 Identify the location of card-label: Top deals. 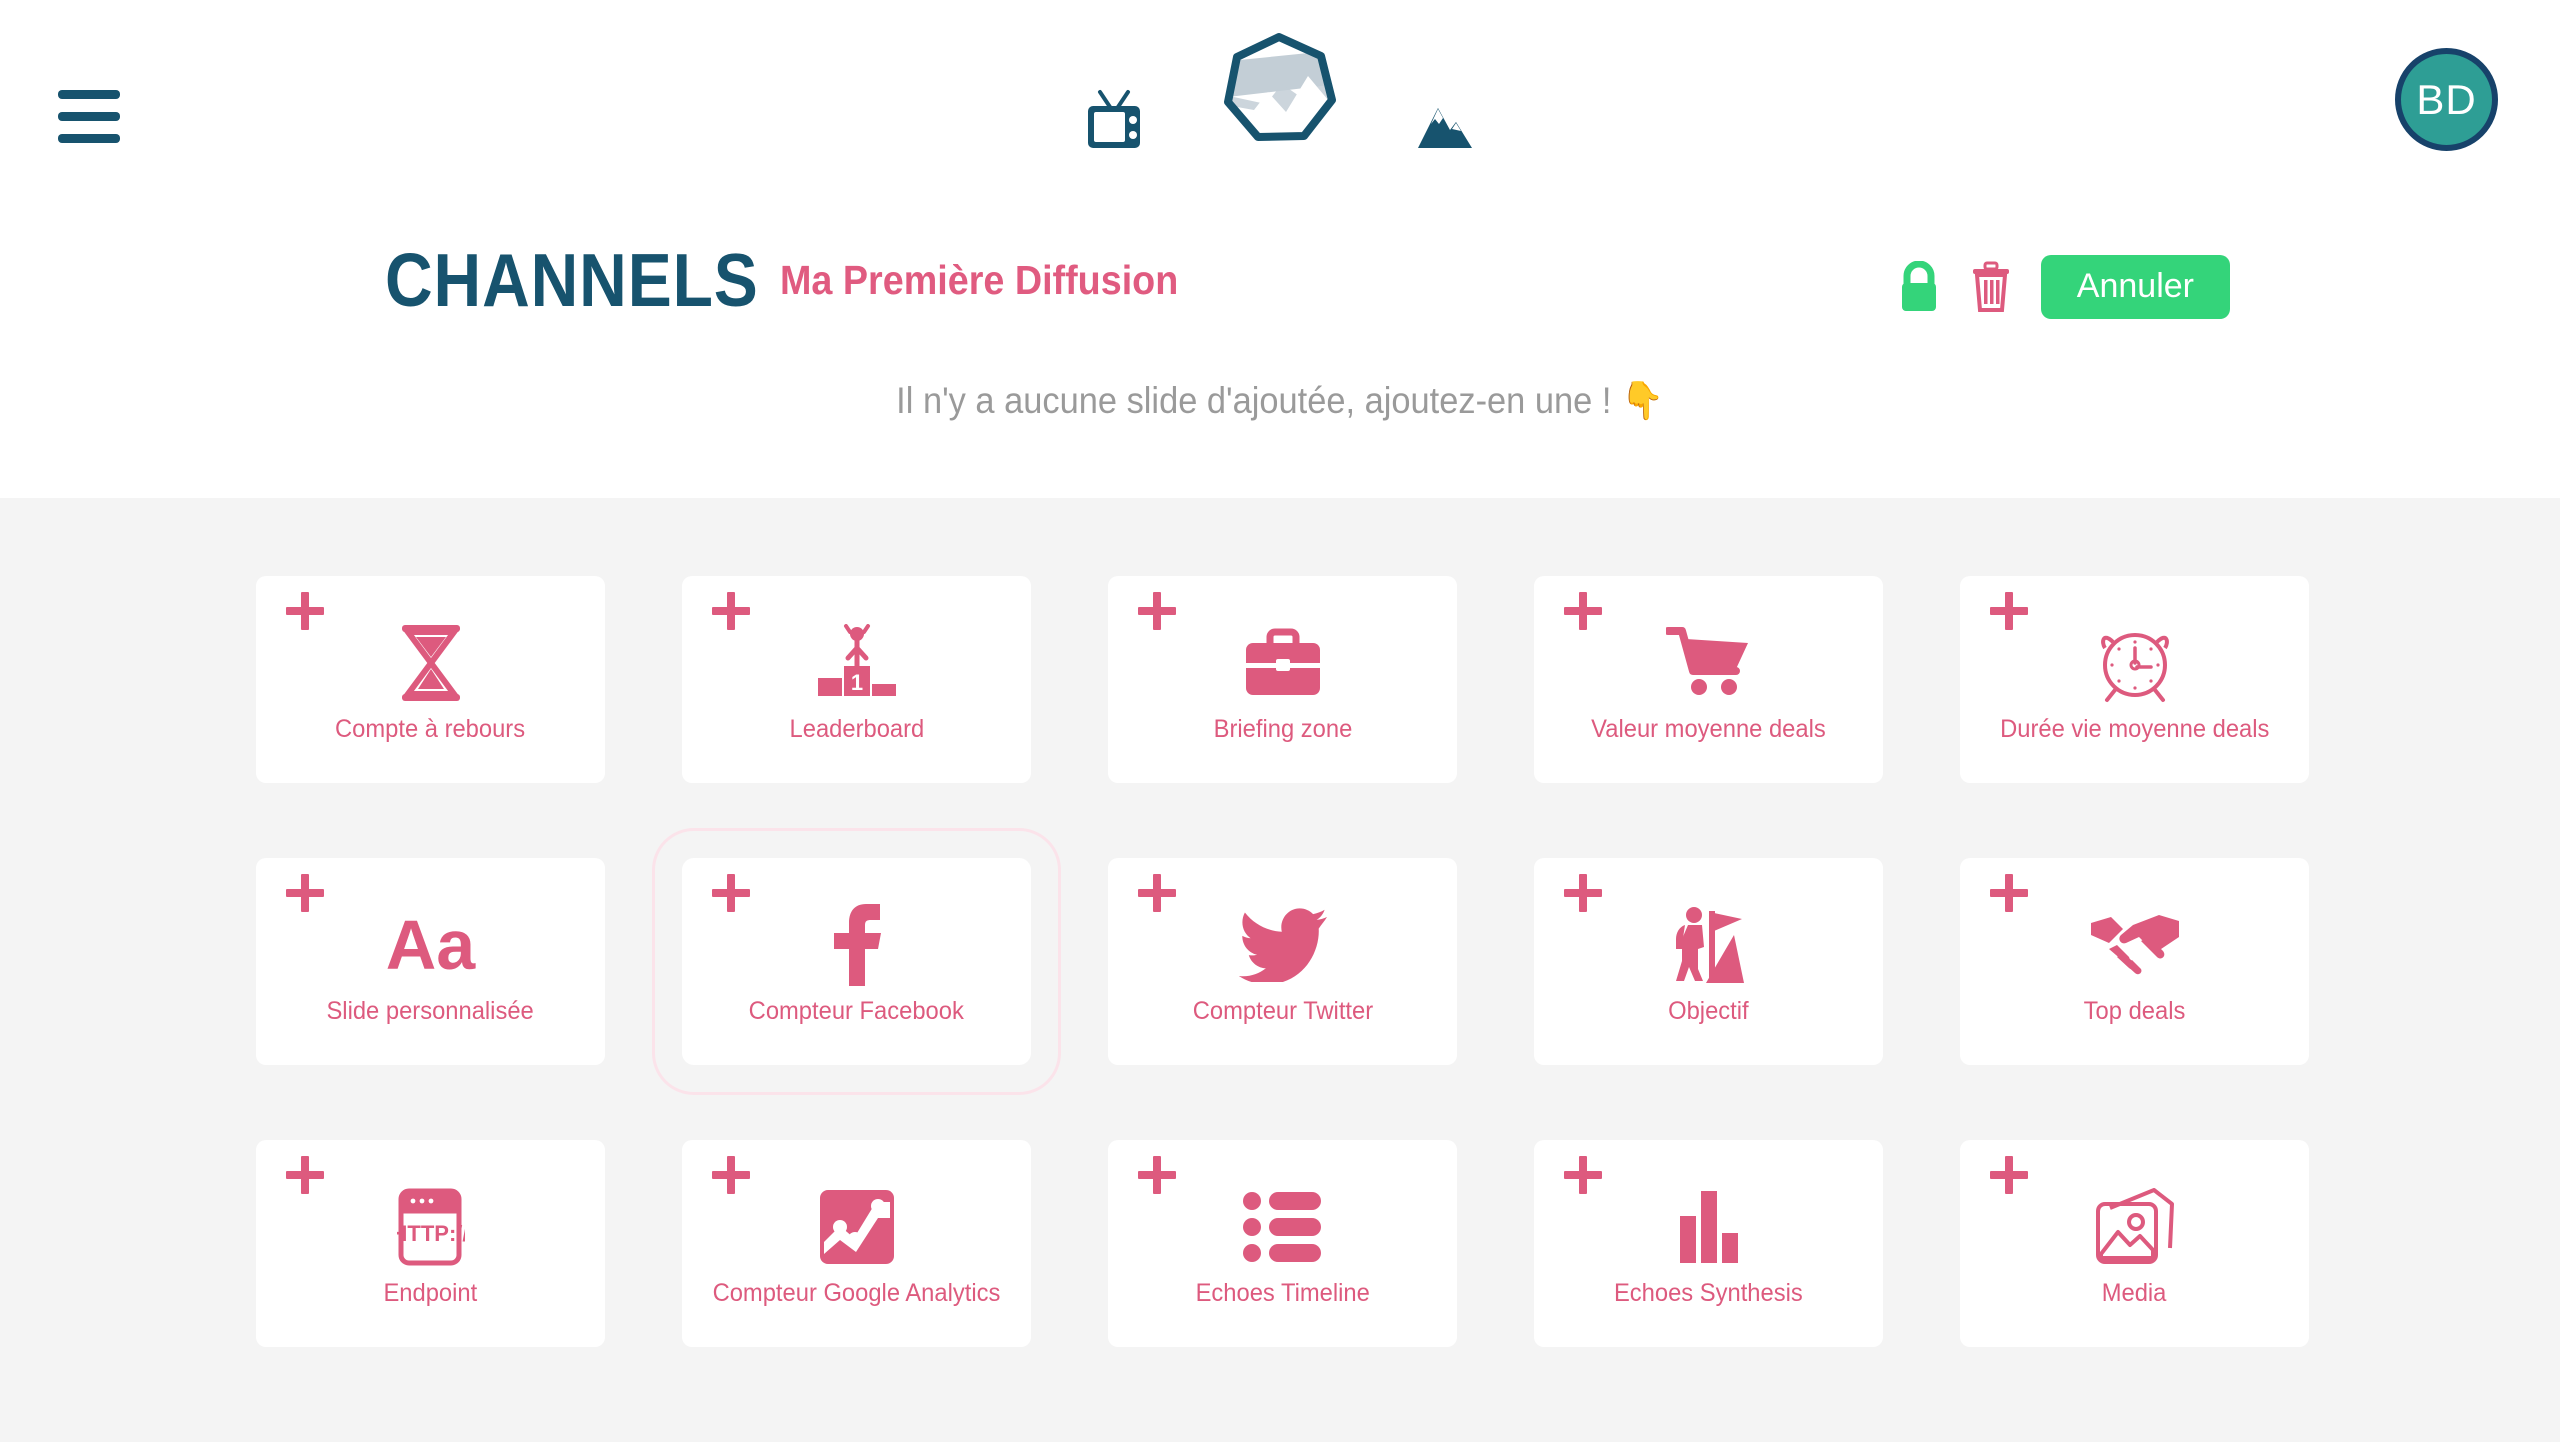
(2134, 1011).